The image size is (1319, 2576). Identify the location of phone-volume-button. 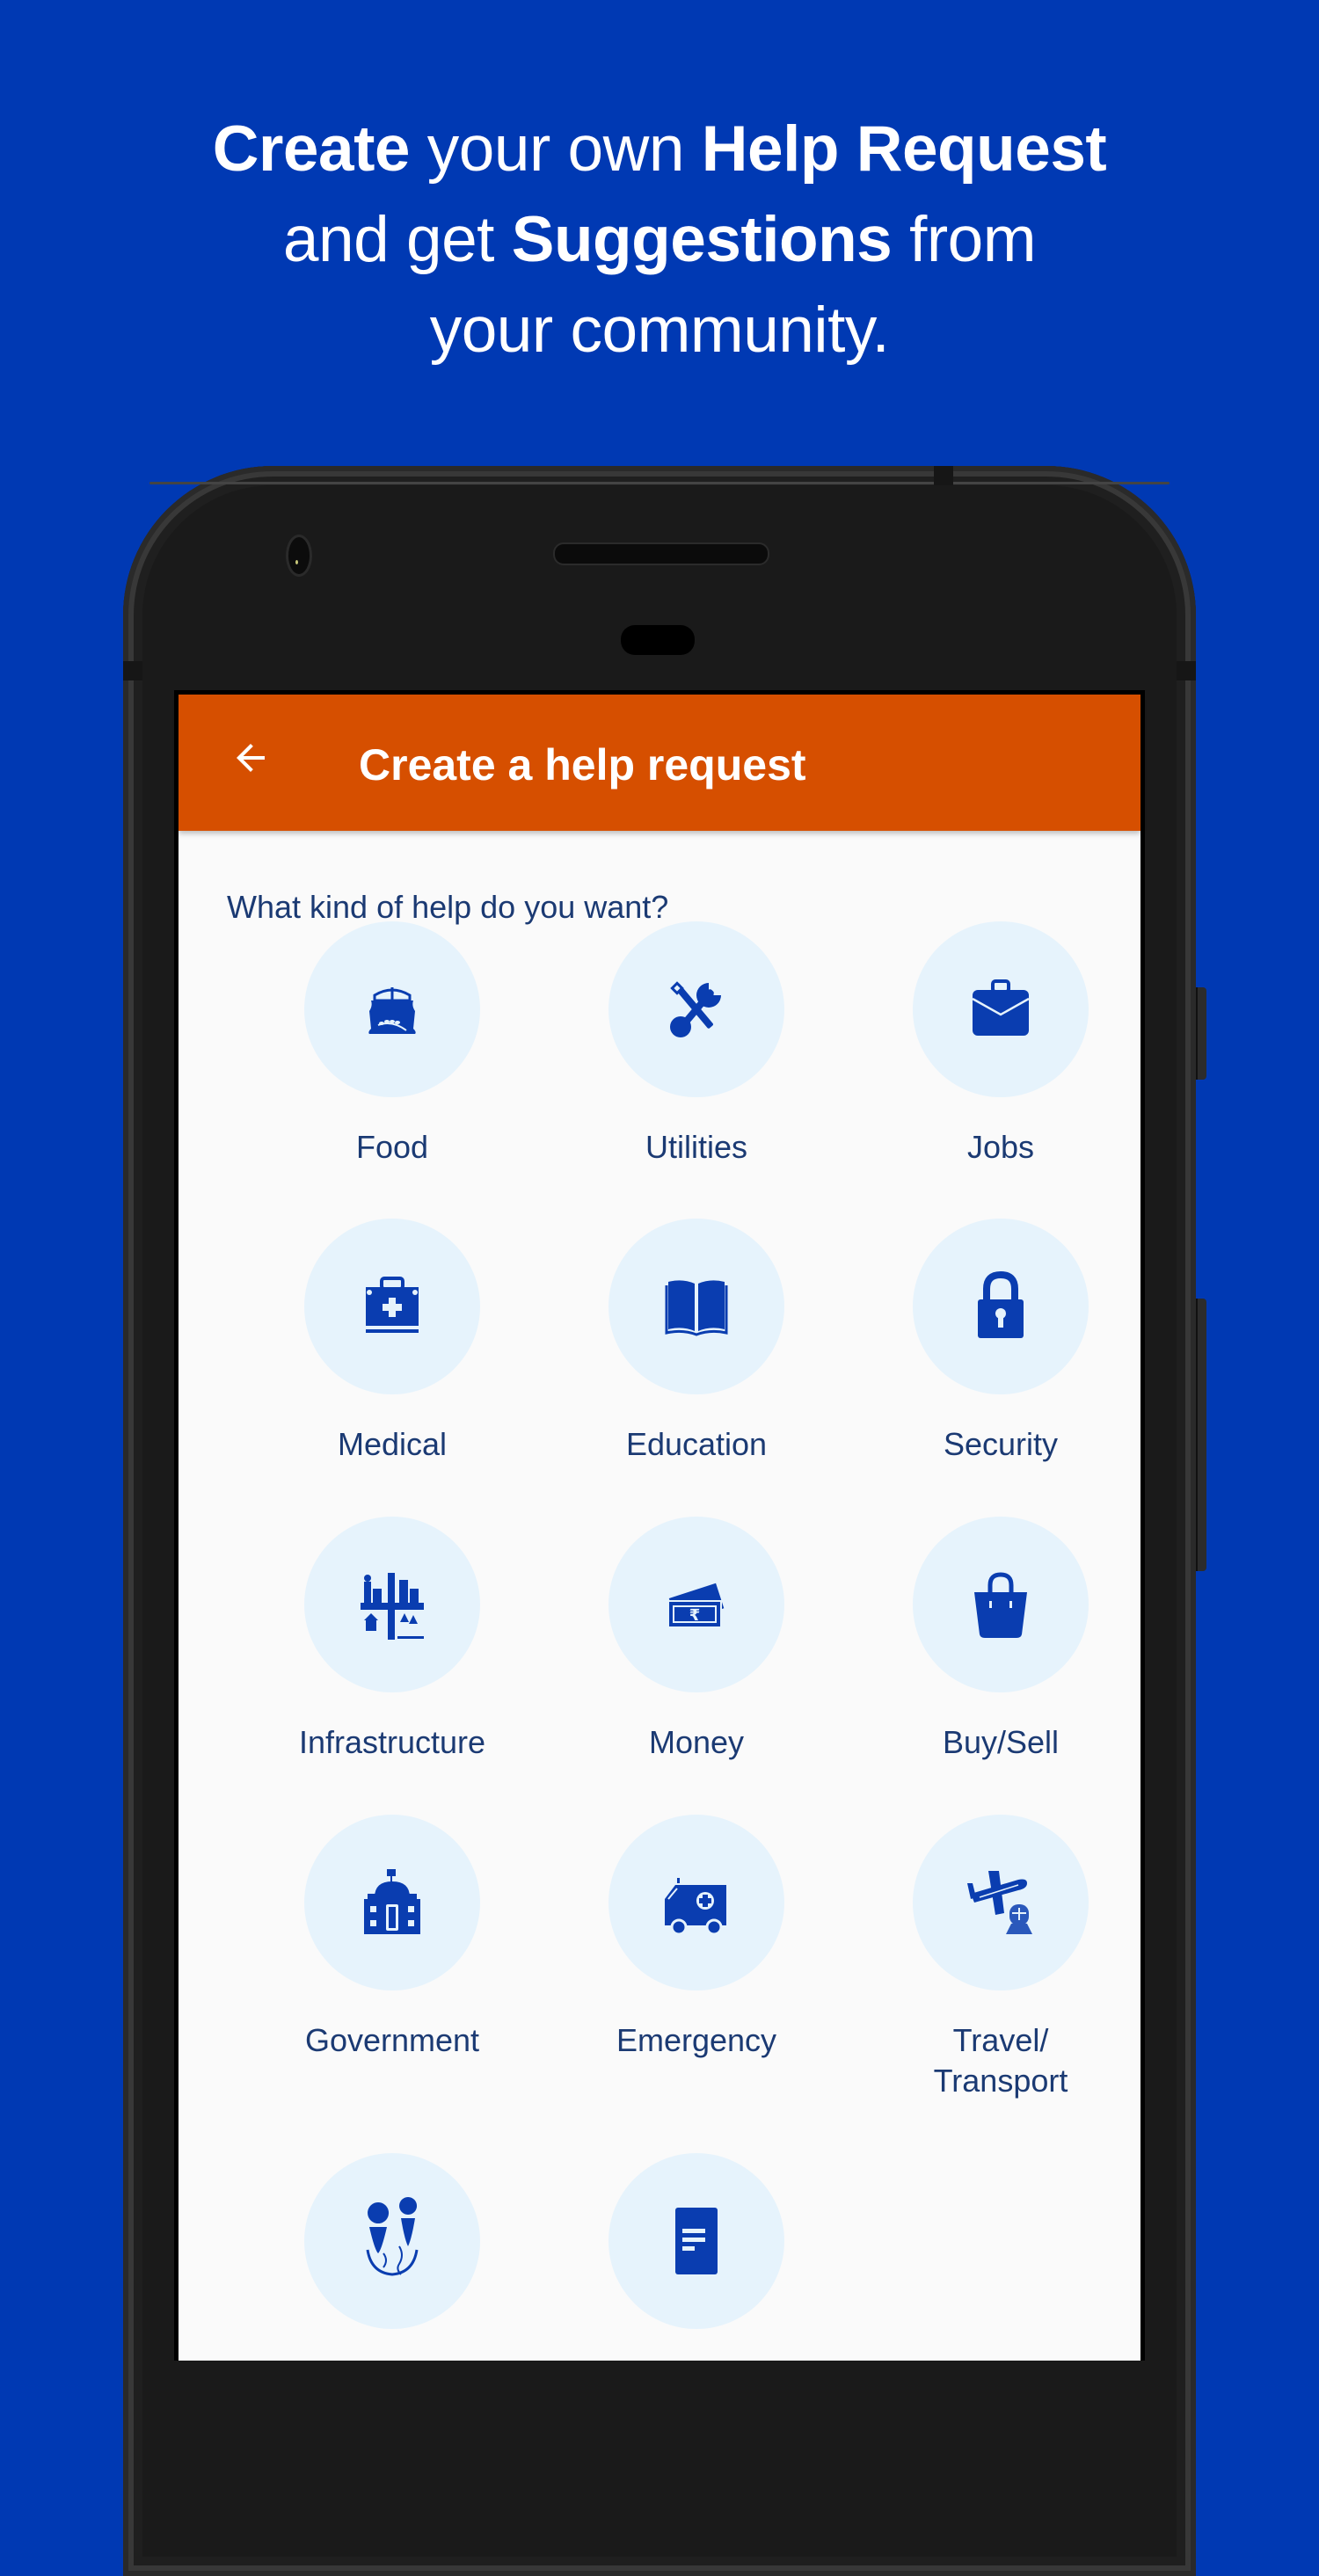
(1201, 1435).